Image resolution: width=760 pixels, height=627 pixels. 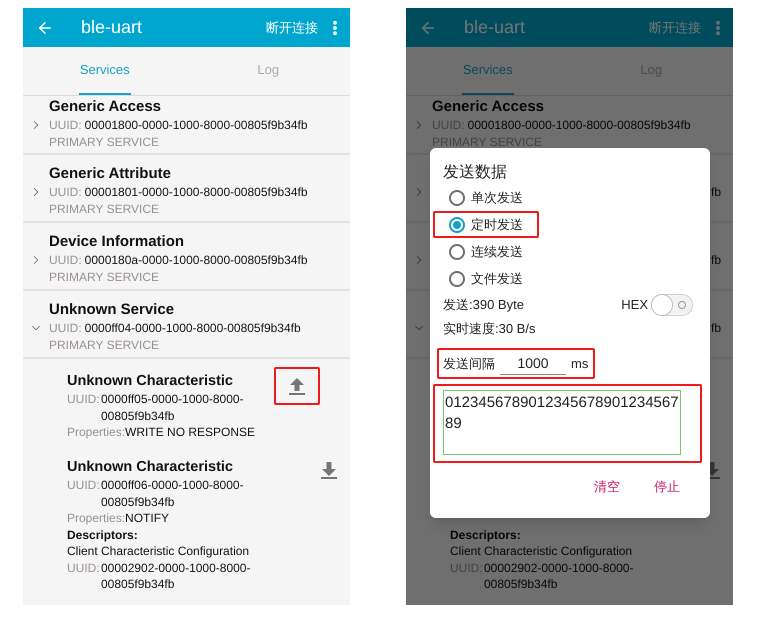 I want to click on unit-label: ms, so click(x=579, y=363).